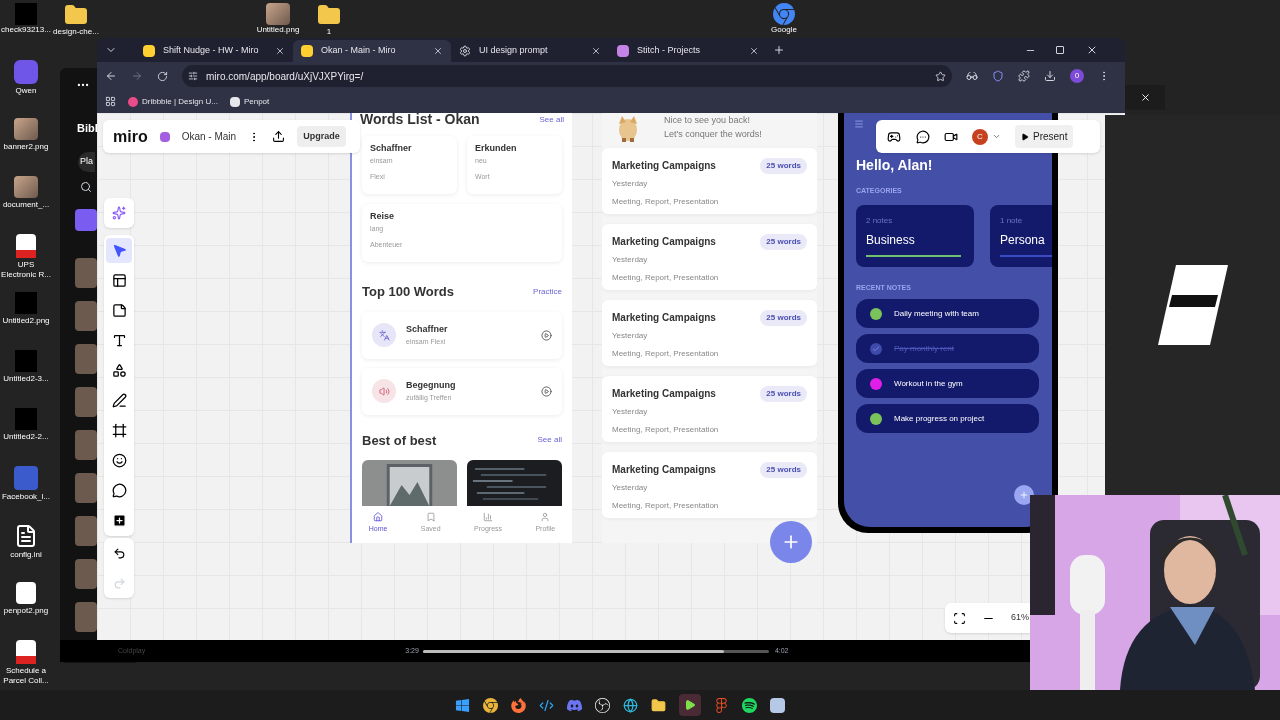 This screenshot has height=720, width=1280. Describe the element at coordinates (1060, 50) in the screenshot. I see `maximize-icon` at that location.